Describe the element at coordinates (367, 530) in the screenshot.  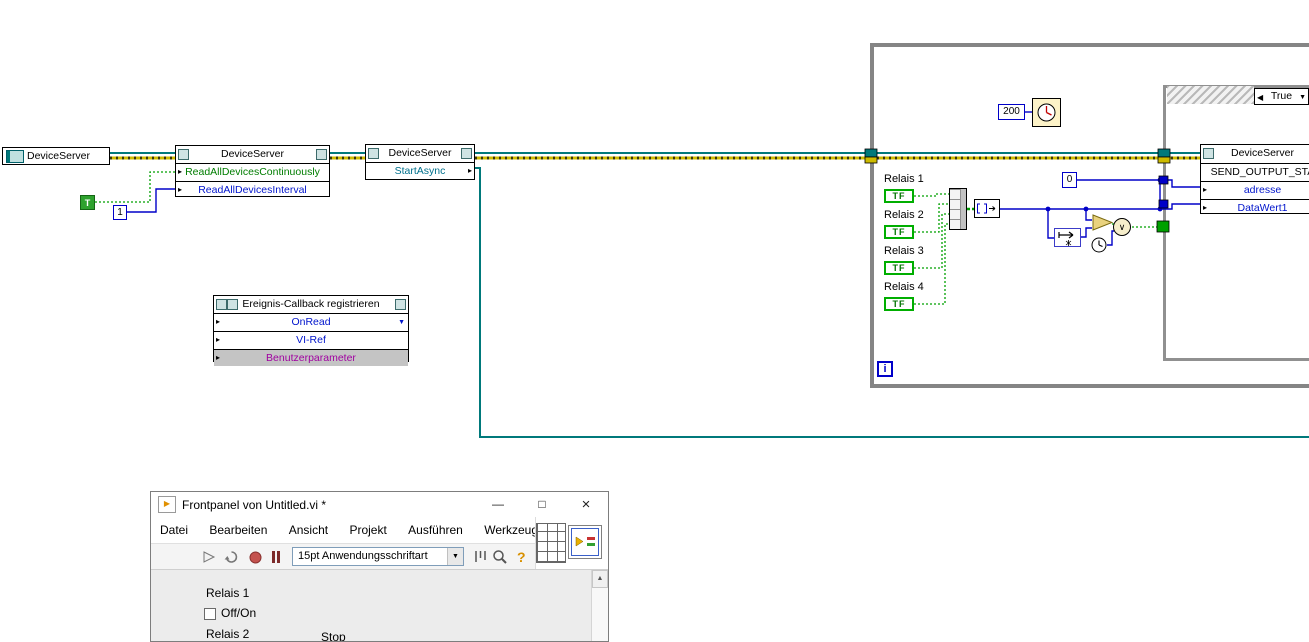
I see `menu-projekt: Projekt` at that location.